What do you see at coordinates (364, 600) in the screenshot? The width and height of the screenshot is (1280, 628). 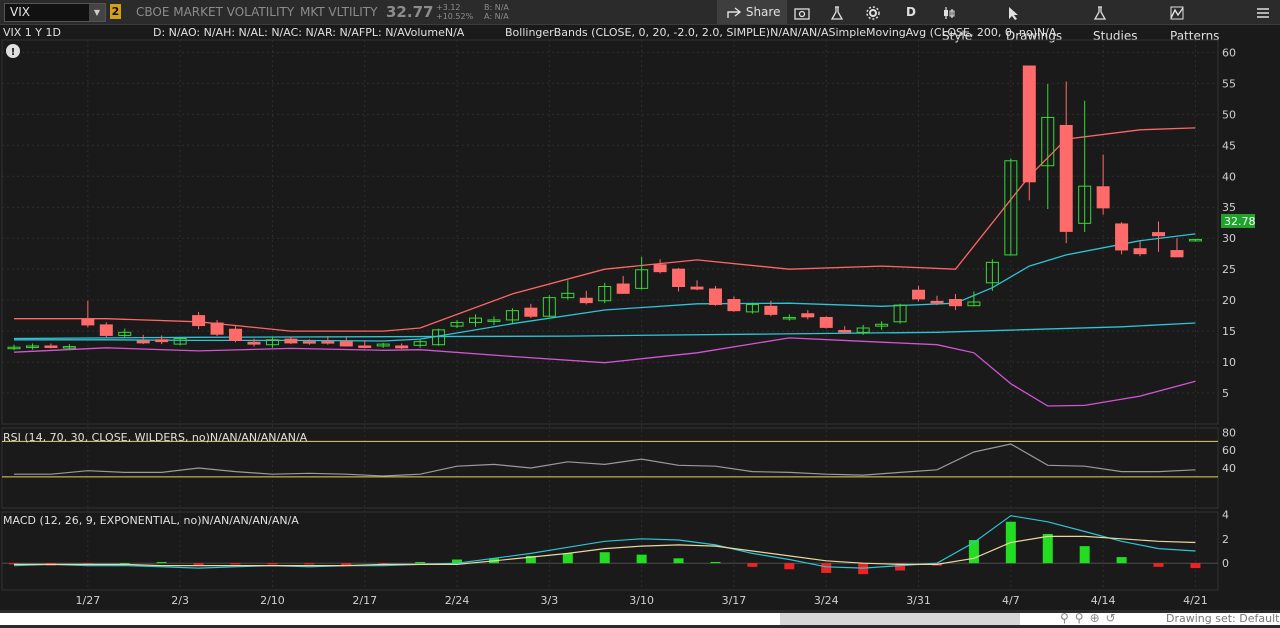 I see `time-tick-label: 2/17` at bounding box center [364, 600].